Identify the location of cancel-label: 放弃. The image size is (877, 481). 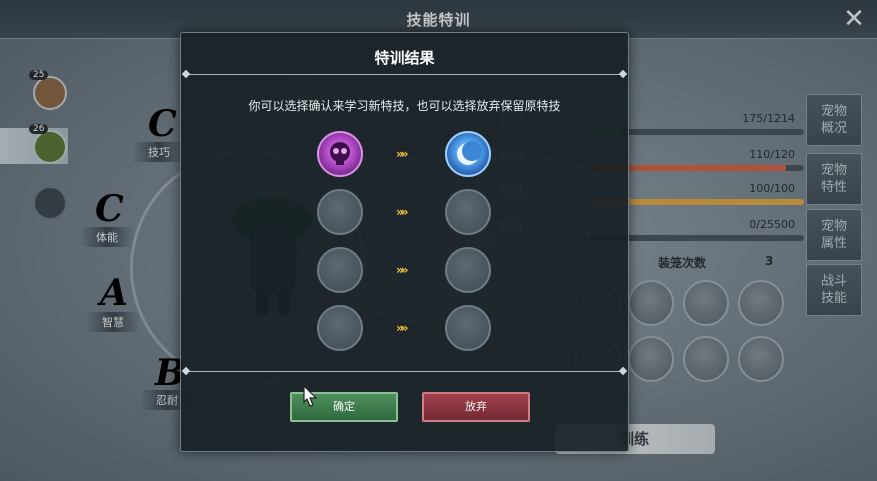
(476, 406).